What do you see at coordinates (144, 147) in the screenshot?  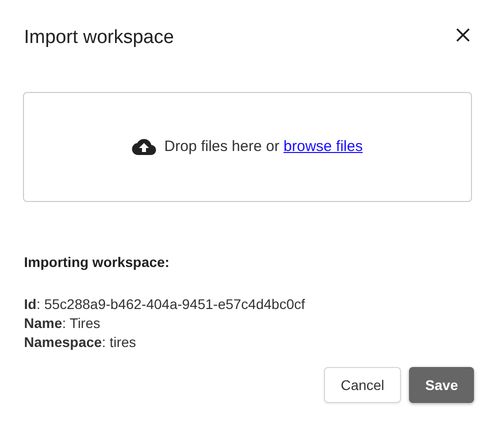 I see `upload-cloud-icon` at bounding box center [144, 147].